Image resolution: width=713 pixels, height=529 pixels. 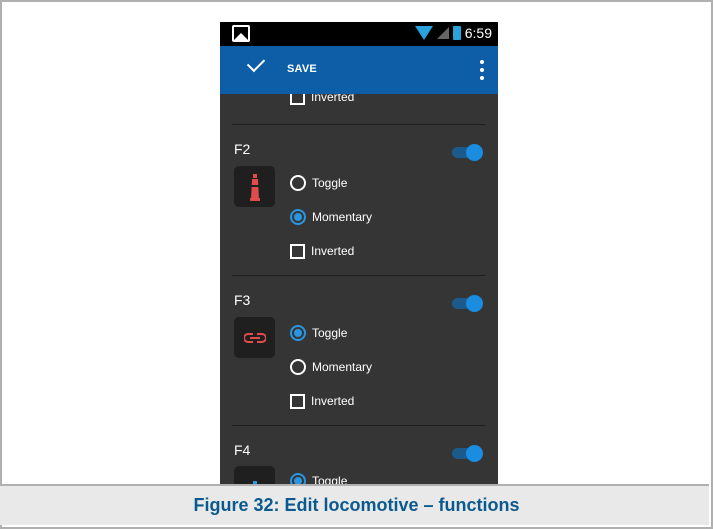 I want to click on status-indicators: 6:59, so click(x=453, y=33).